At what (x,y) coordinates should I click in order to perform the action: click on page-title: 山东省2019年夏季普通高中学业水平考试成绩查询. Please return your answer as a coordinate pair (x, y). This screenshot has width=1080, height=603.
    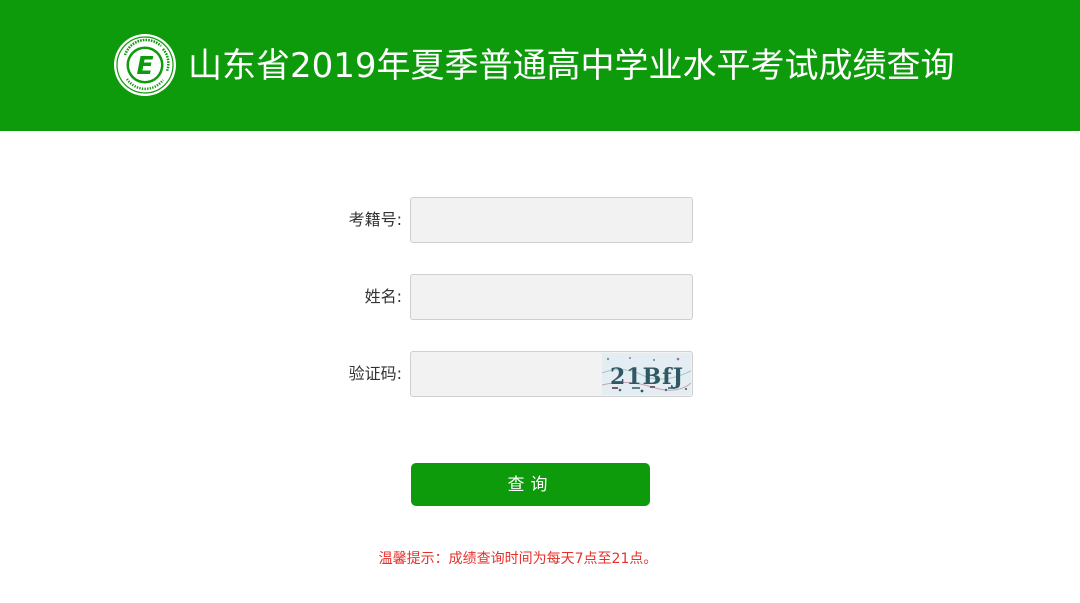
    Looking at the image, I should click on (571, 66).